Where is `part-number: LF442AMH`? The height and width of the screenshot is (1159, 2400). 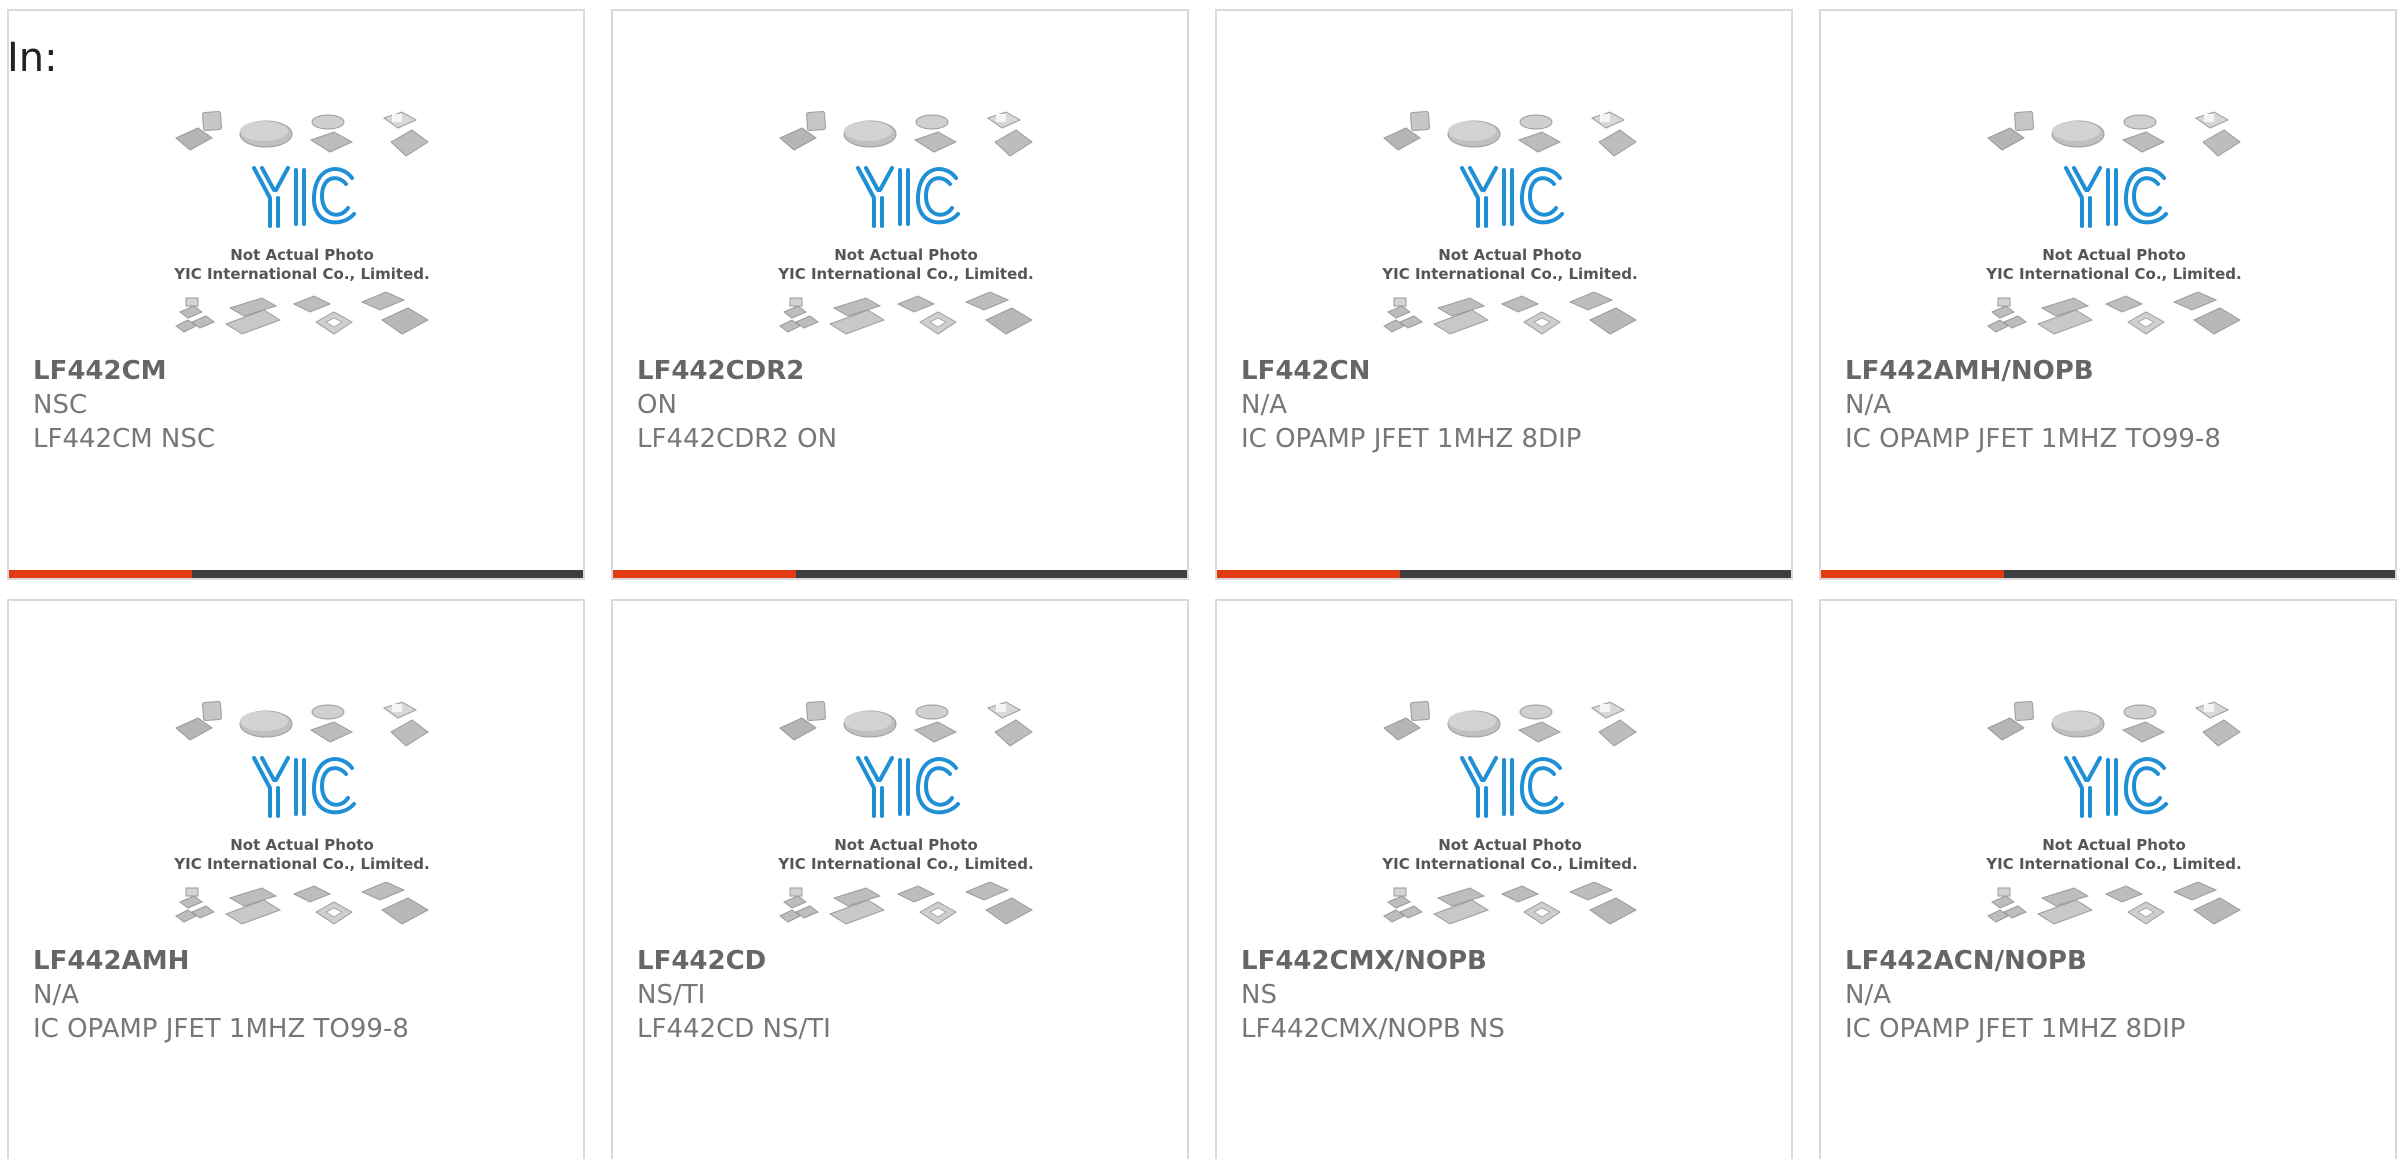
part-number: LF442AMH is located at coordinates (302, 961).